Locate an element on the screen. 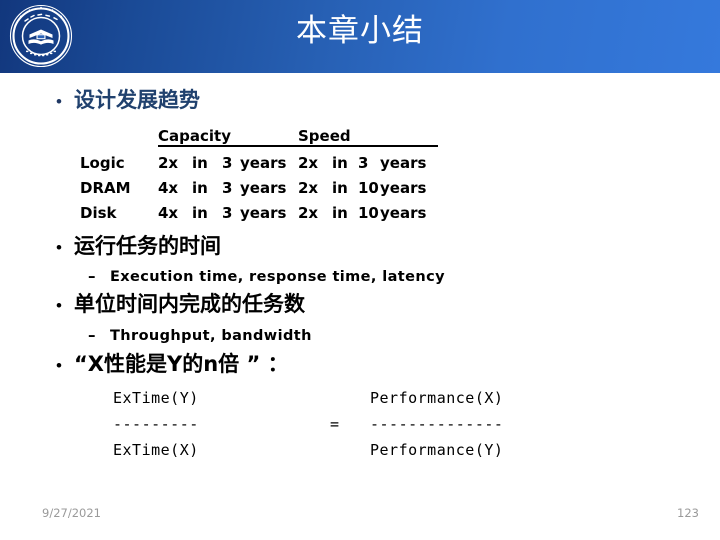 This screenshot has height=540, width=720. sub-bullet-execution-time: – Execution time, response time, latency is located at coordinates (266, 276).